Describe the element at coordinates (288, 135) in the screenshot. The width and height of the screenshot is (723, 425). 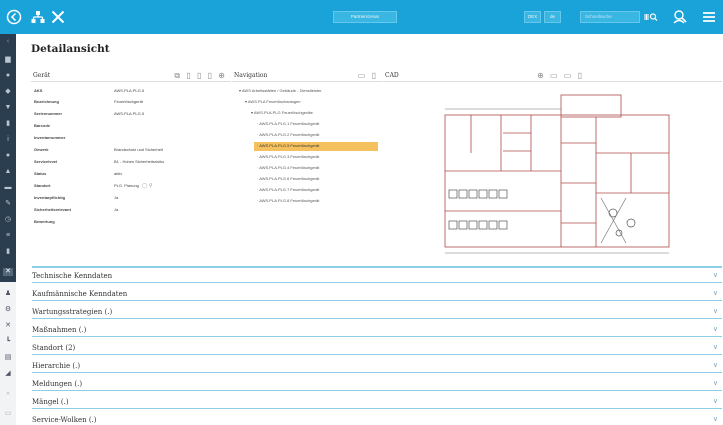
I see `tree-item: · AWS.PLA.PLG.2 Feuerlöschgerät` at that location.